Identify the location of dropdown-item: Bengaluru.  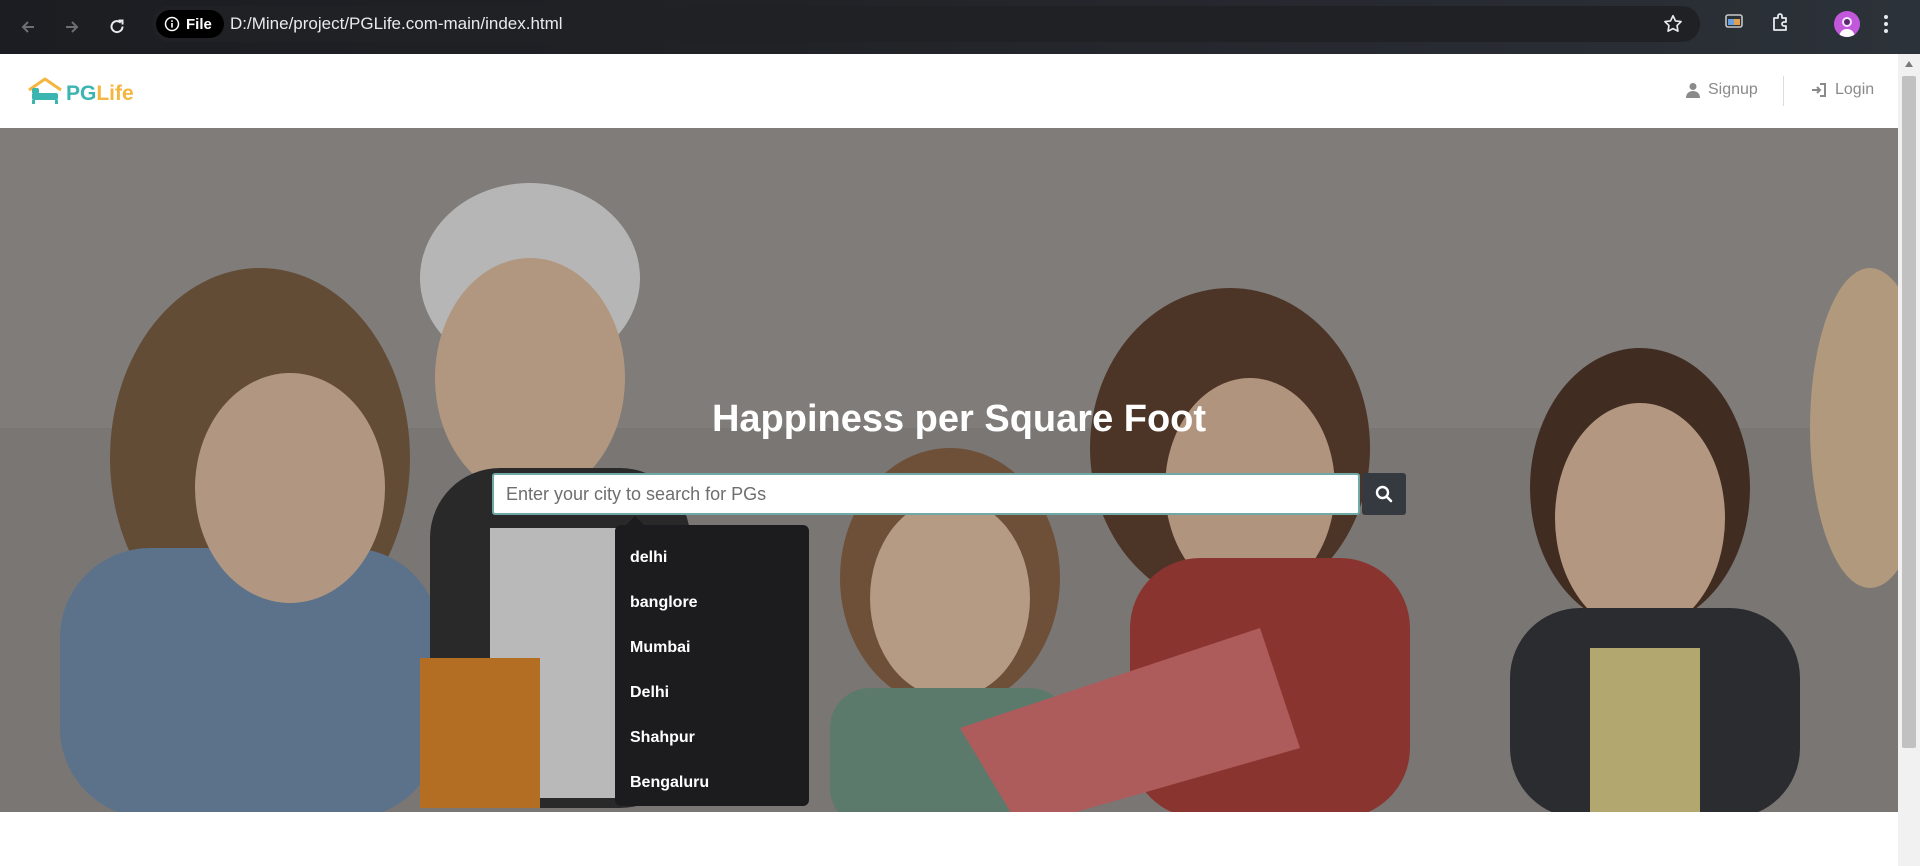
(712, 782).